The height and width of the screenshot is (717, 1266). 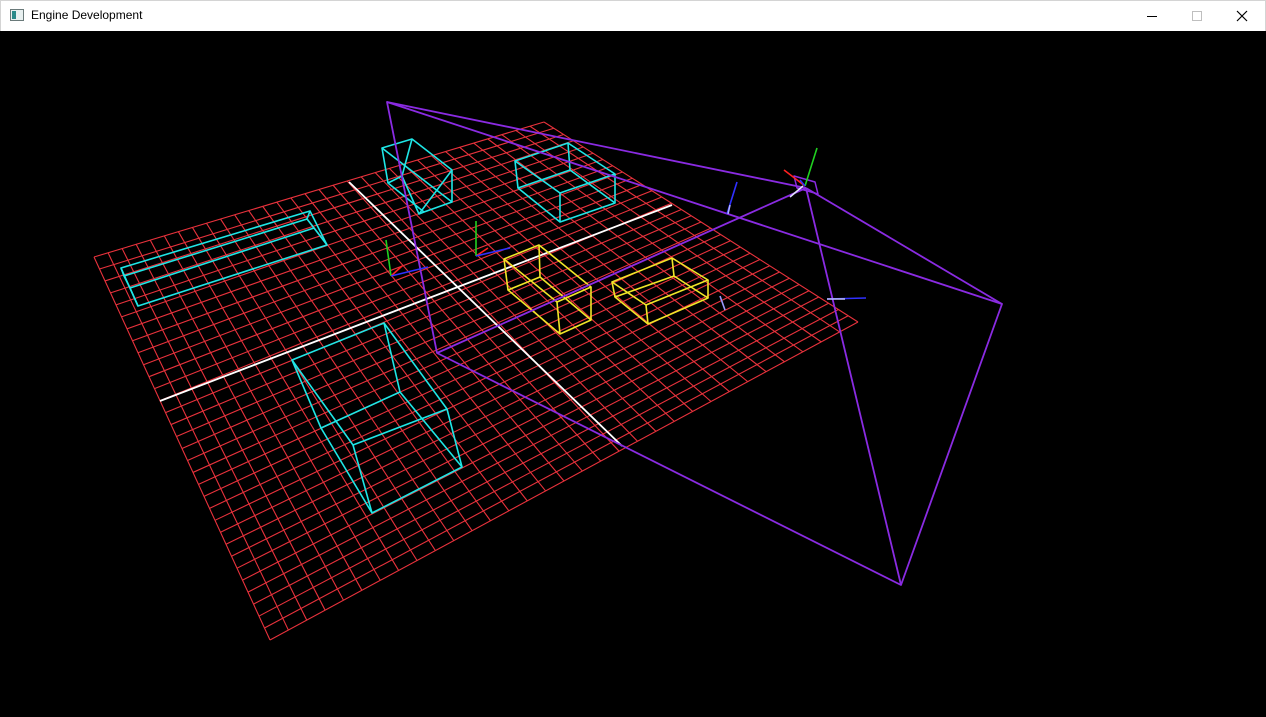 What do you see at coordinates (87, 15) in the screenshot?
I see `window-title: Engine Development` at bounding box center [87, 15].